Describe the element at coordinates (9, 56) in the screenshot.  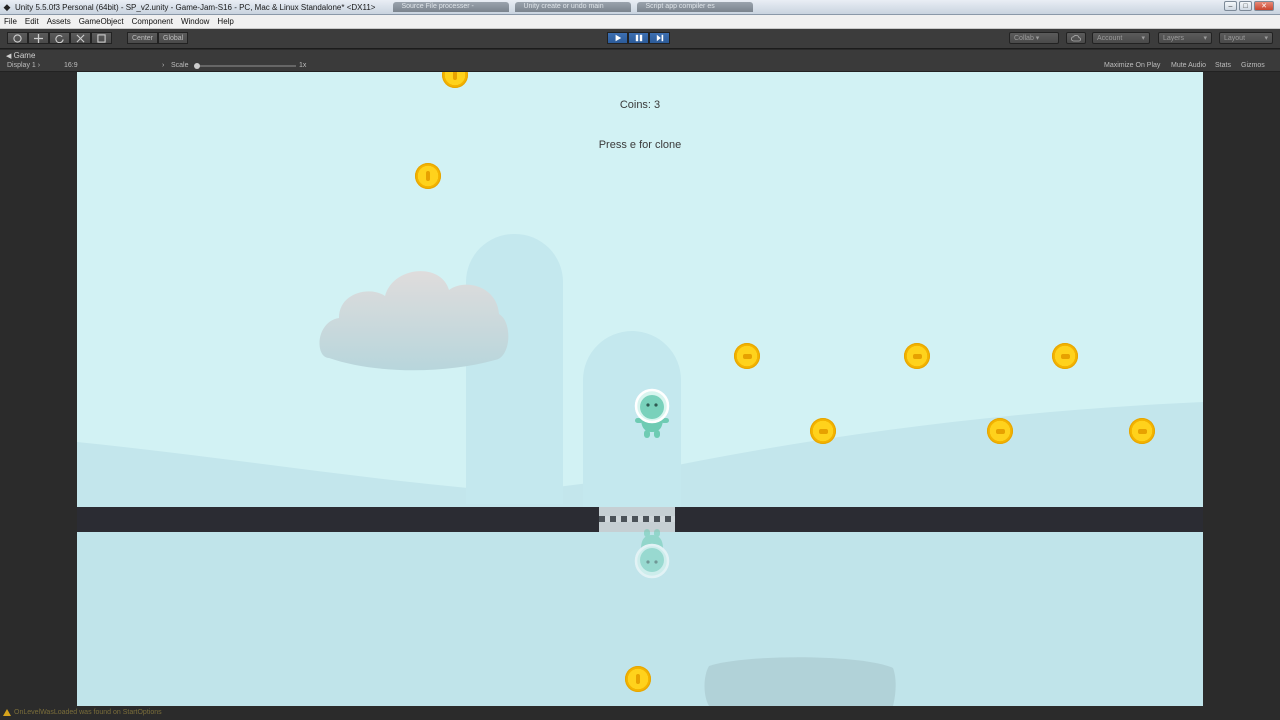
I see `game-controller-icon: ◀` at that location.